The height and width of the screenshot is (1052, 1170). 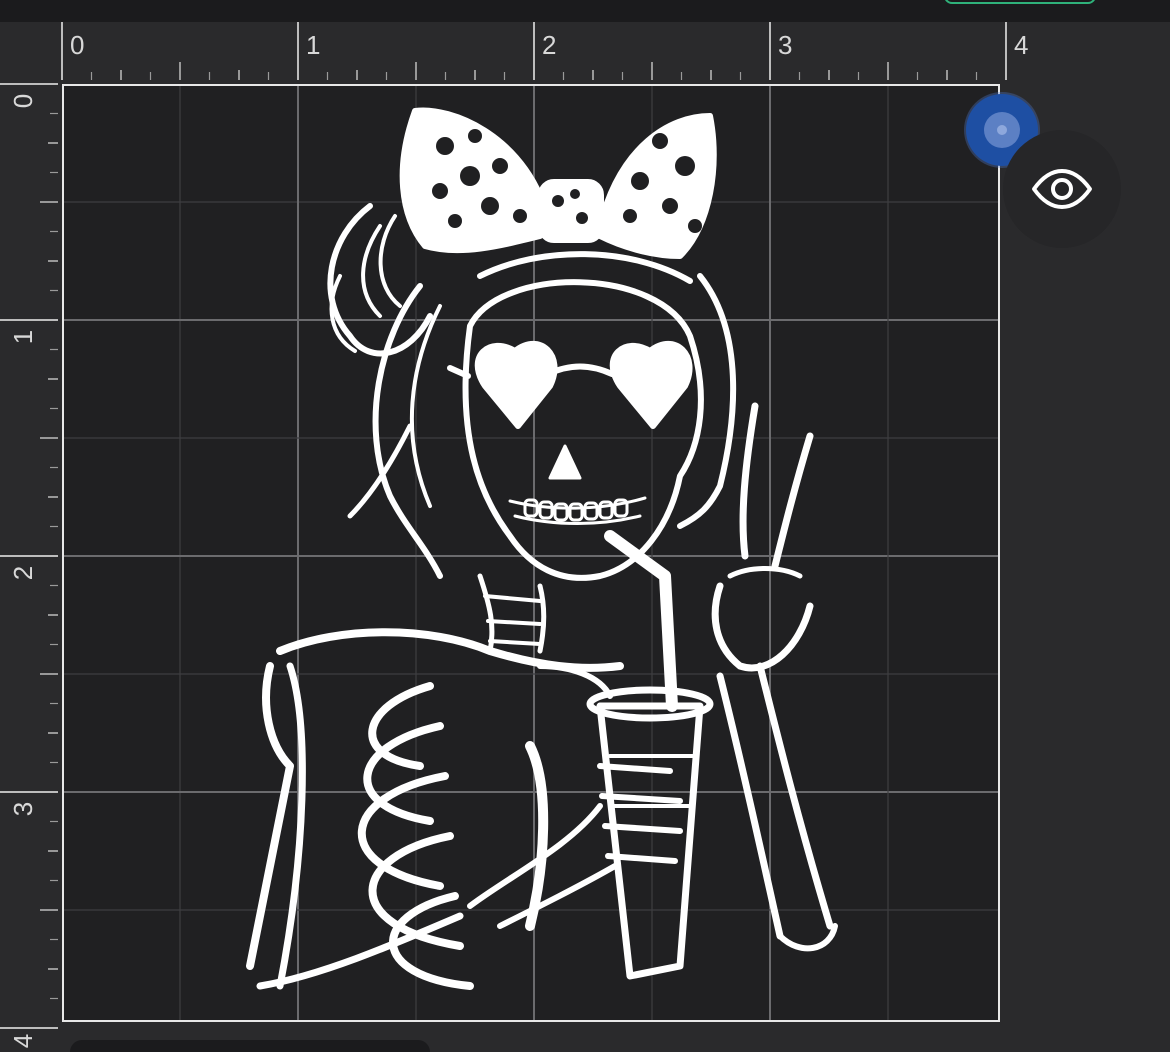 I want to click on visibility-toggle-button, so click(x=1062, y=189).